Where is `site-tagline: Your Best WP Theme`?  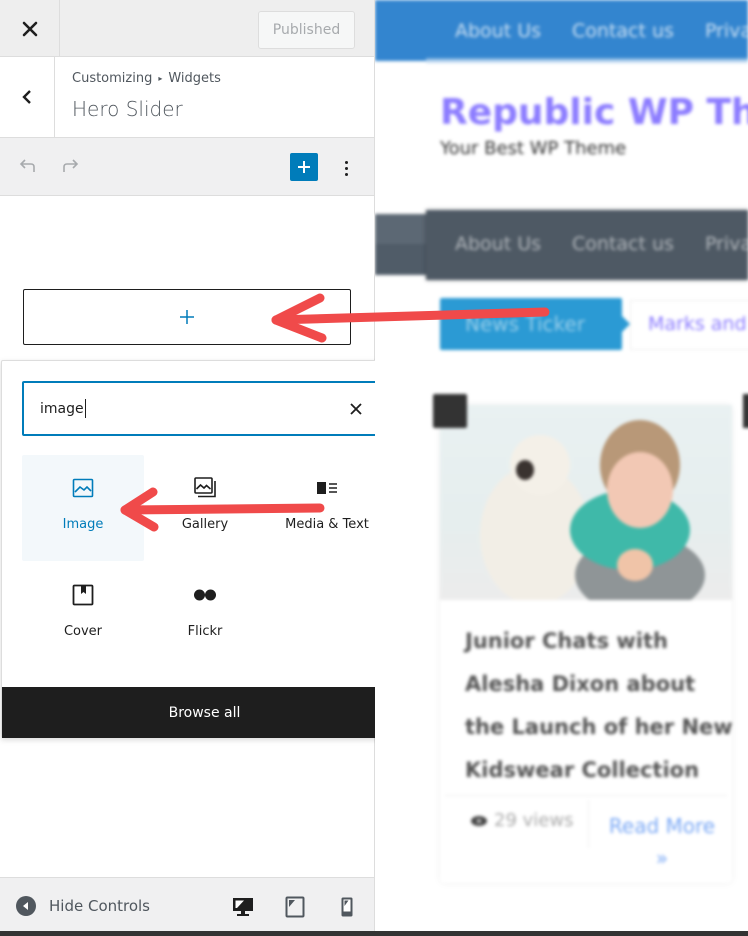
site-tagline: Your Best WP Theme is located at coordinates (533, 148).